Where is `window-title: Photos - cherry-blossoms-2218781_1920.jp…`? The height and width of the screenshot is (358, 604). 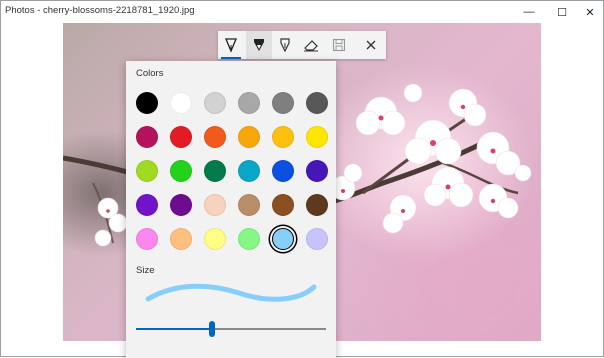 window-title: Photos - cherry-blossoms-2218781_1920.jp… is located at coordinates (100, 10).